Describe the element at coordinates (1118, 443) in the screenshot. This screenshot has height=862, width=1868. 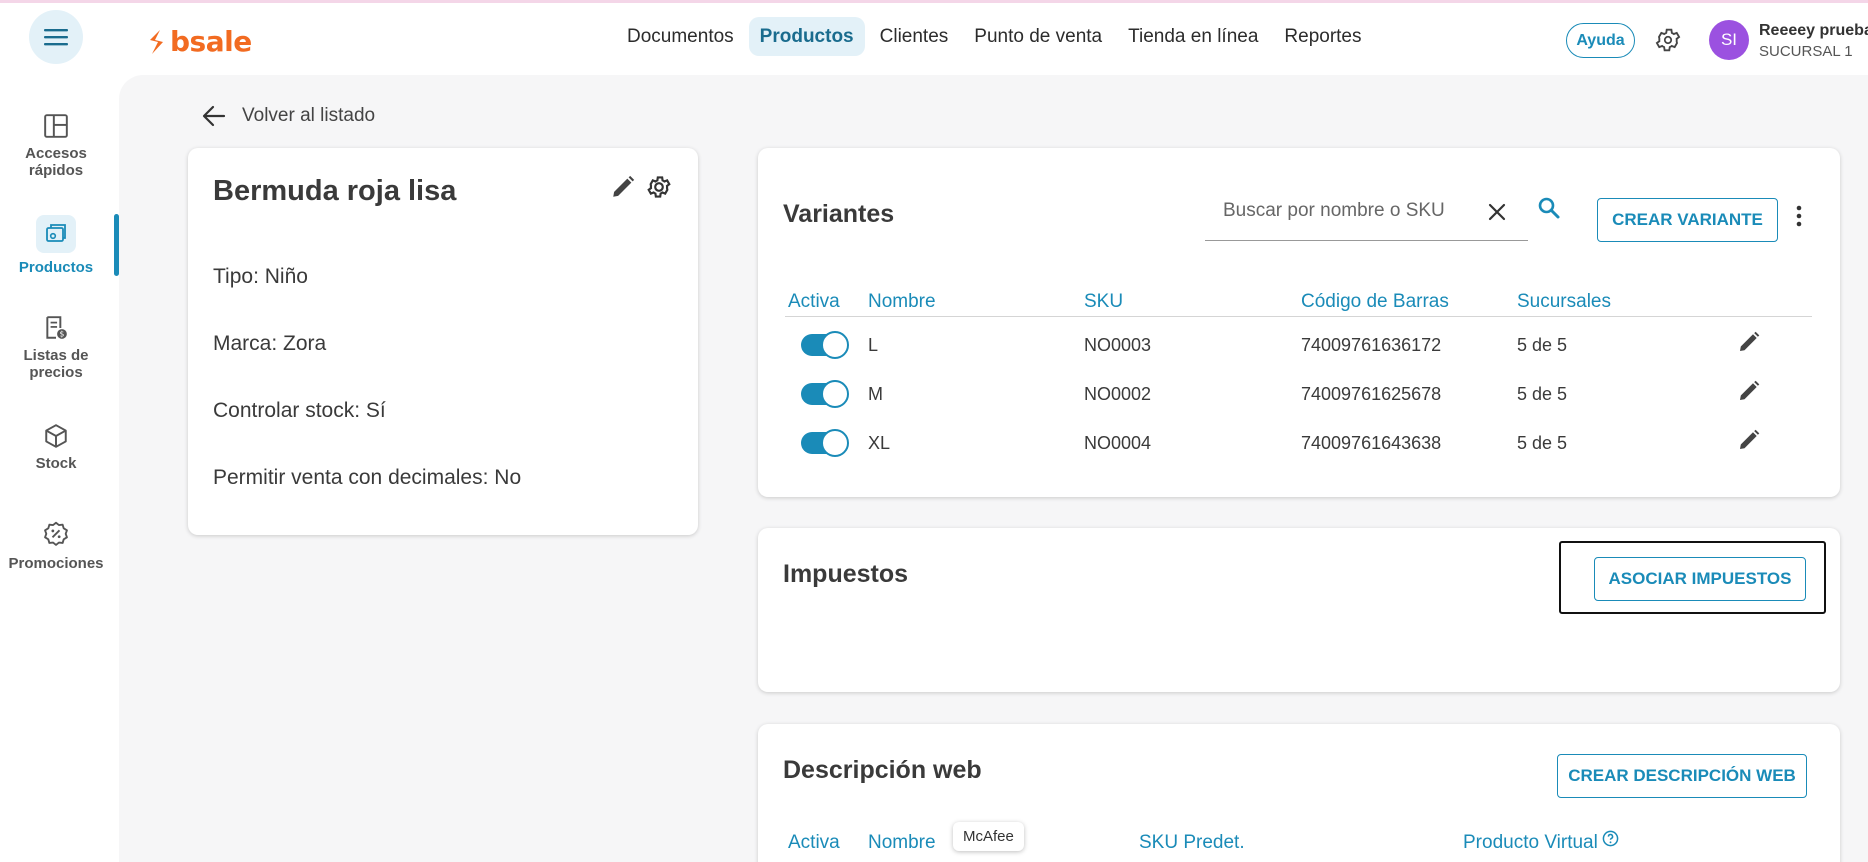
I see `variant-sku: NO0004` at that location.